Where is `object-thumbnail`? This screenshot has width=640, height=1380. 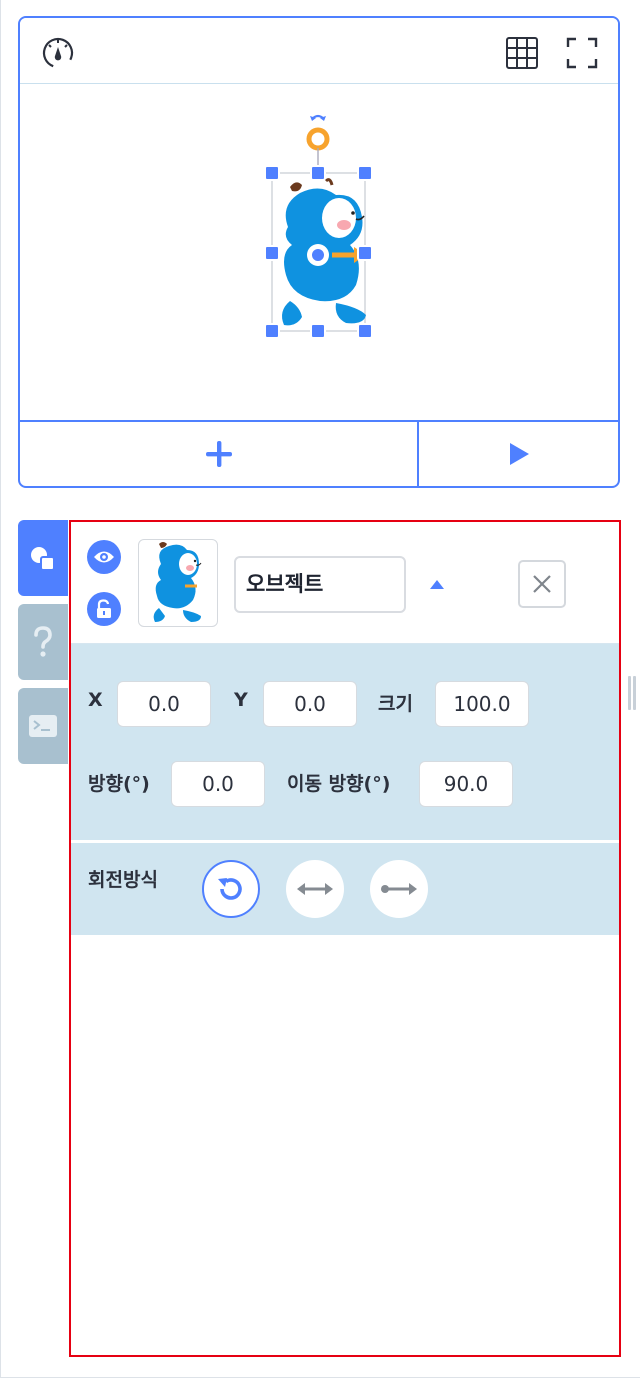 object-thumbnail is located at coordinates (178, 583).